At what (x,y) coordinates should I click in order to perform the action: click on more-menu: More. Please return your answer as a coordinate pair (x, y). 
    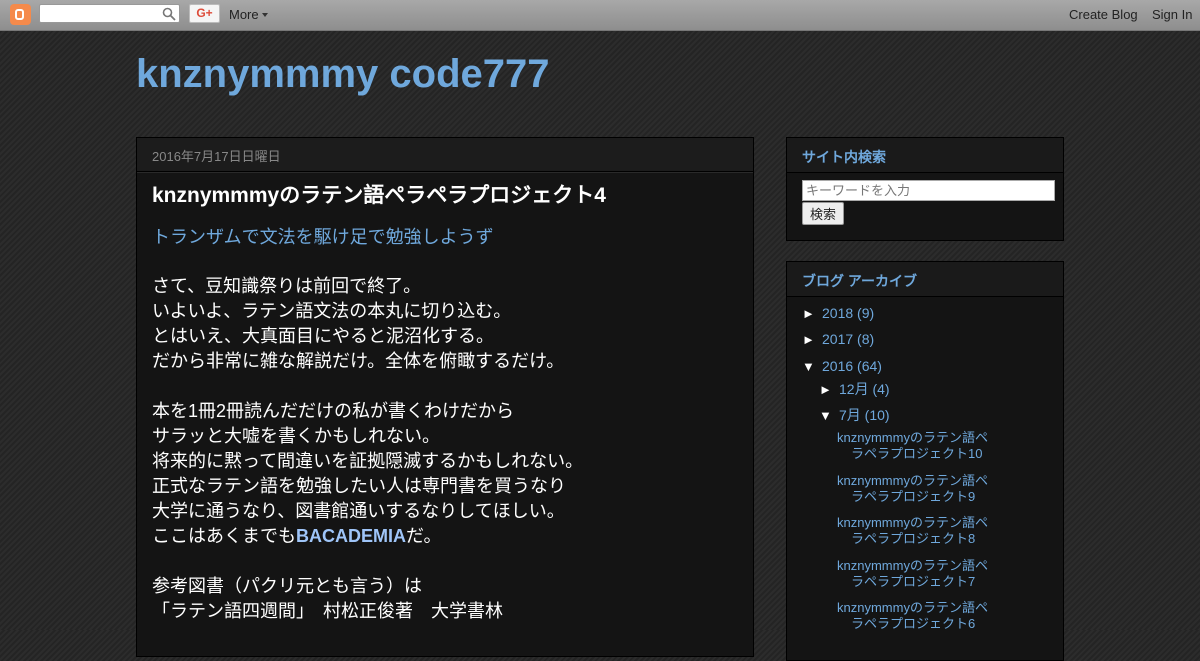
    Looking at the image, I should click on (248, 14).